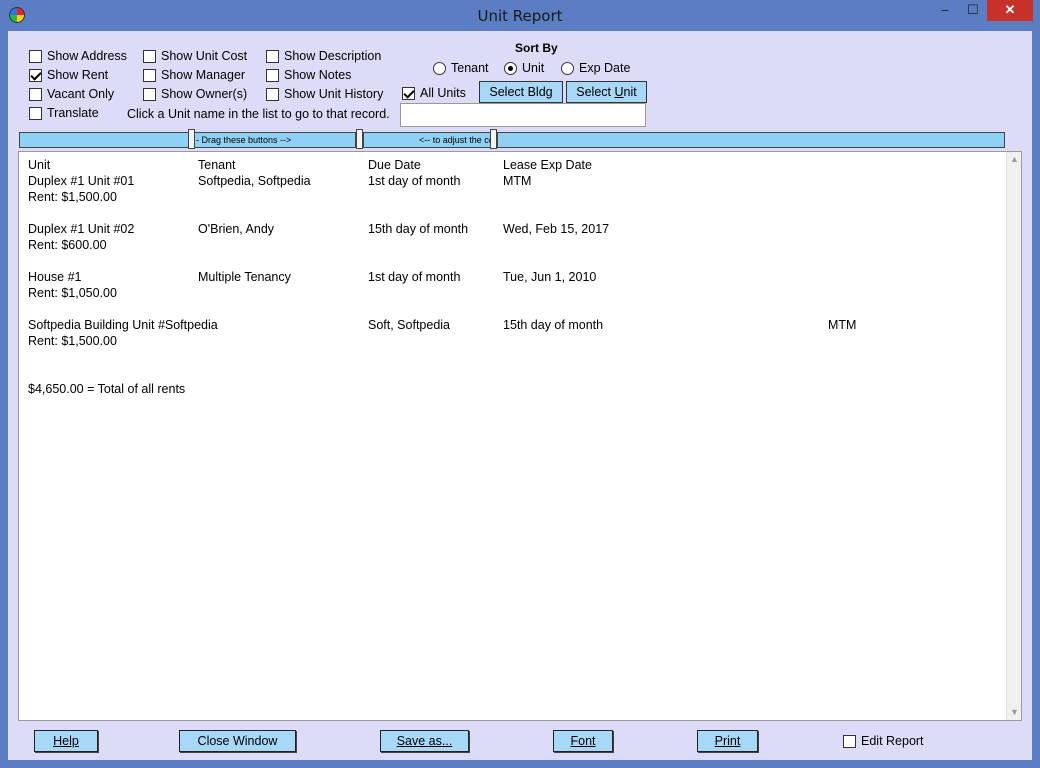  Describe the element at coordinates (418, 229) in the screenshot. I see `due-date-cell: 15th day of month` at that location.